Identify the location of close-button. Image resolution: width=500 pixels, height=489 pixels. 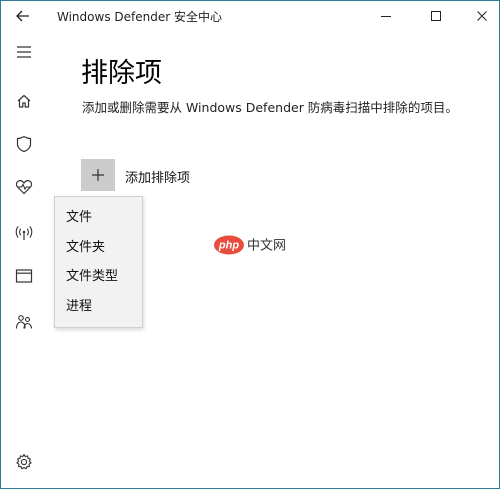
(482, 16).